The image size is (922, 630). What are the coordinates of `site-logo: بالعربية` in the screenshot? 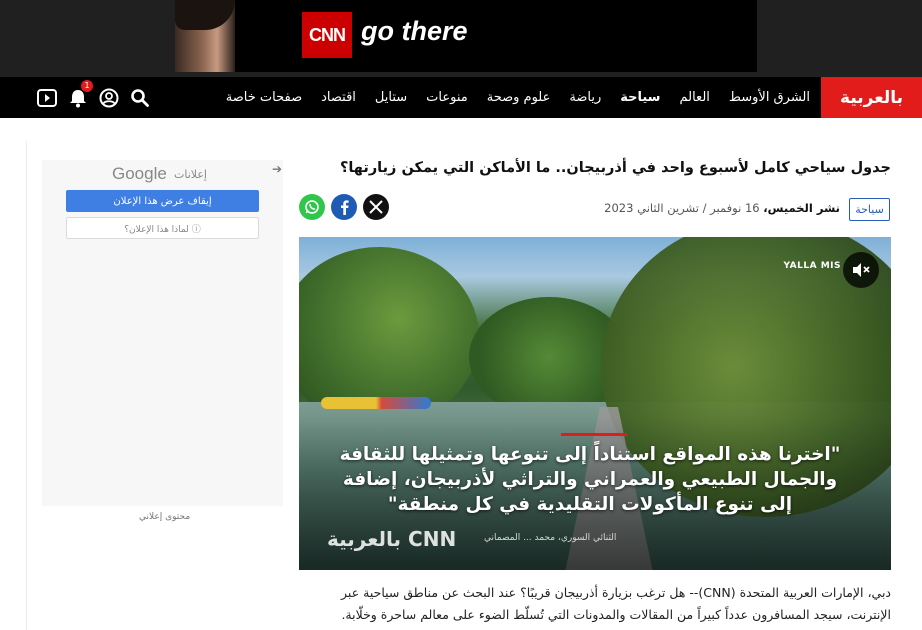 It's located at (871, 97).